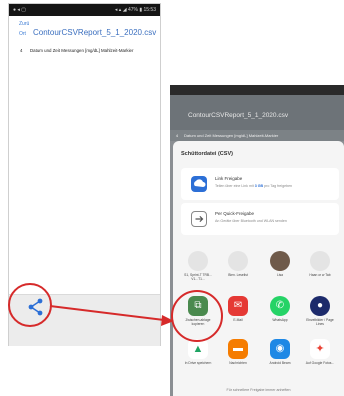 The image size is (344, 396). I want to click on app-label: WhatsApp, so click(280, 320).